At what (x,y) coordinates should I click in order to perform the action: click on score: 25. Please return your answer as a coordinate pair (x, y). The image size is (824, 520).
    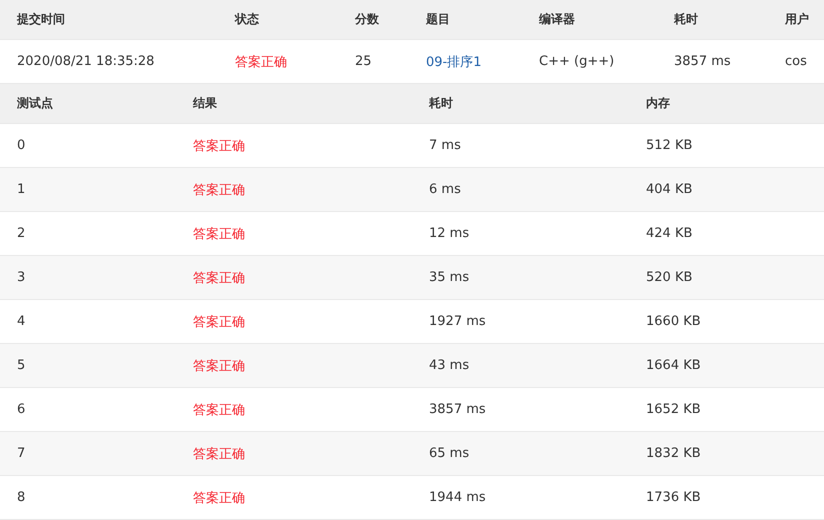
    Looking at the image, I should click on (364, 61).